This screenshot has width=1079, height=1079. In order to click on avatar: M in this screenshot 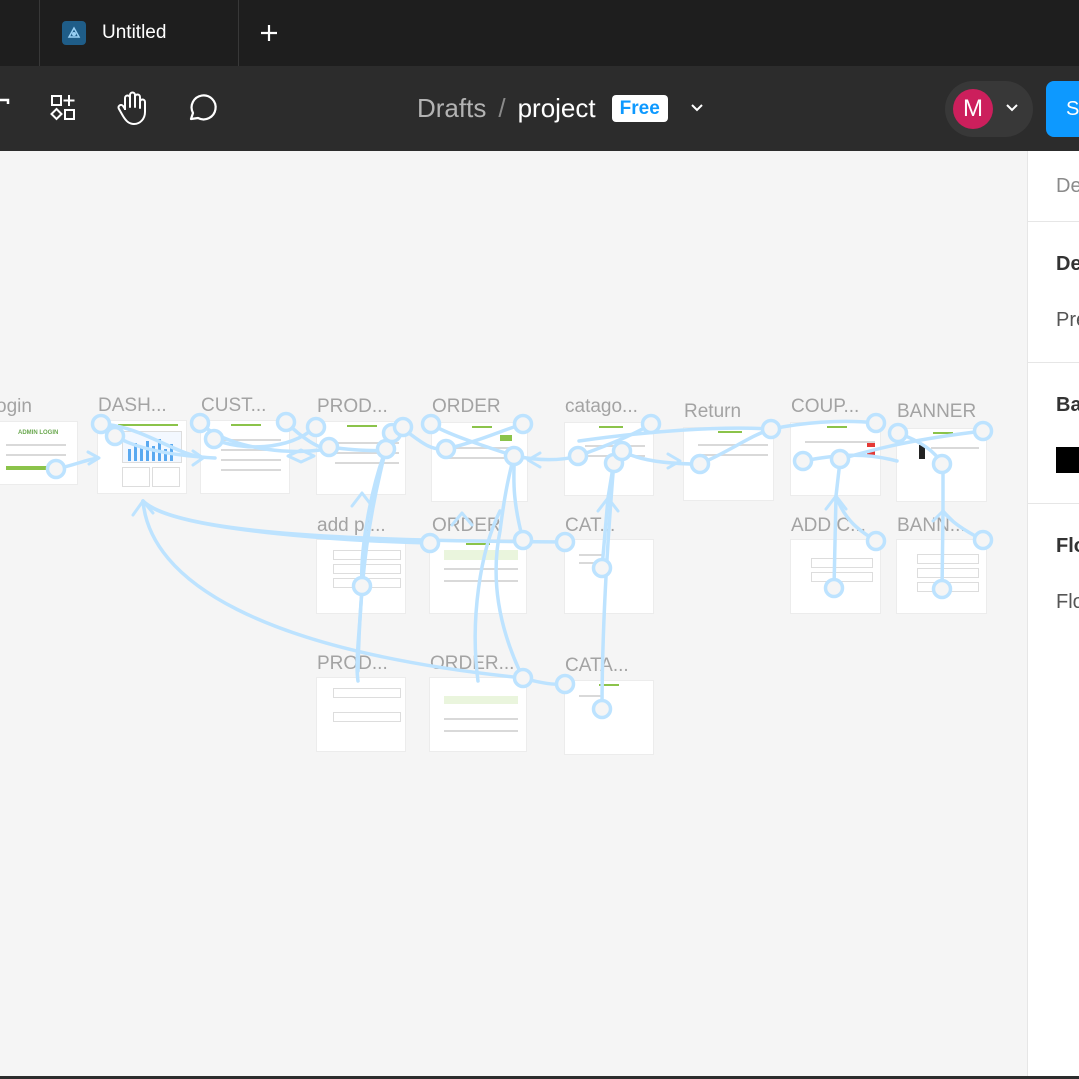, I will do `click(973, 109)`.